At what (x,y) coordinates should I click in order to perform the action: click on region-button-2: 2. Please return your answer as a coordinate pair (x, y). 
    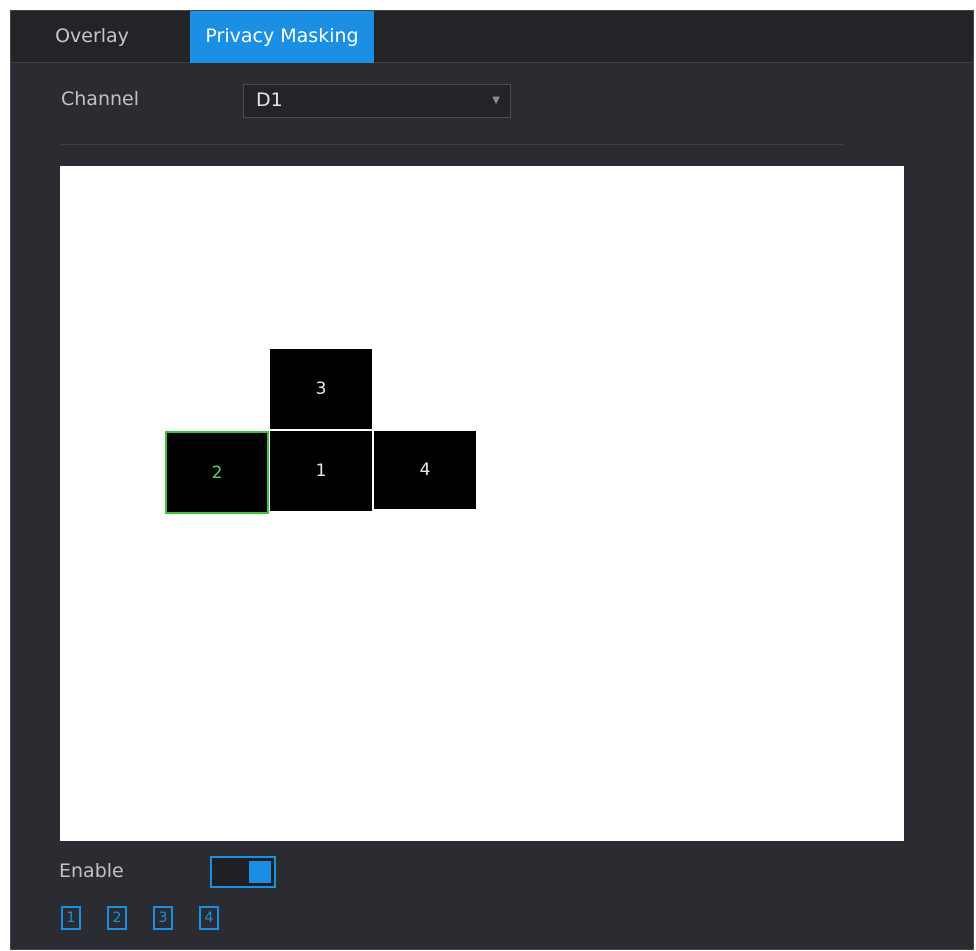
    Looking at the image, I should click on (117, 918).